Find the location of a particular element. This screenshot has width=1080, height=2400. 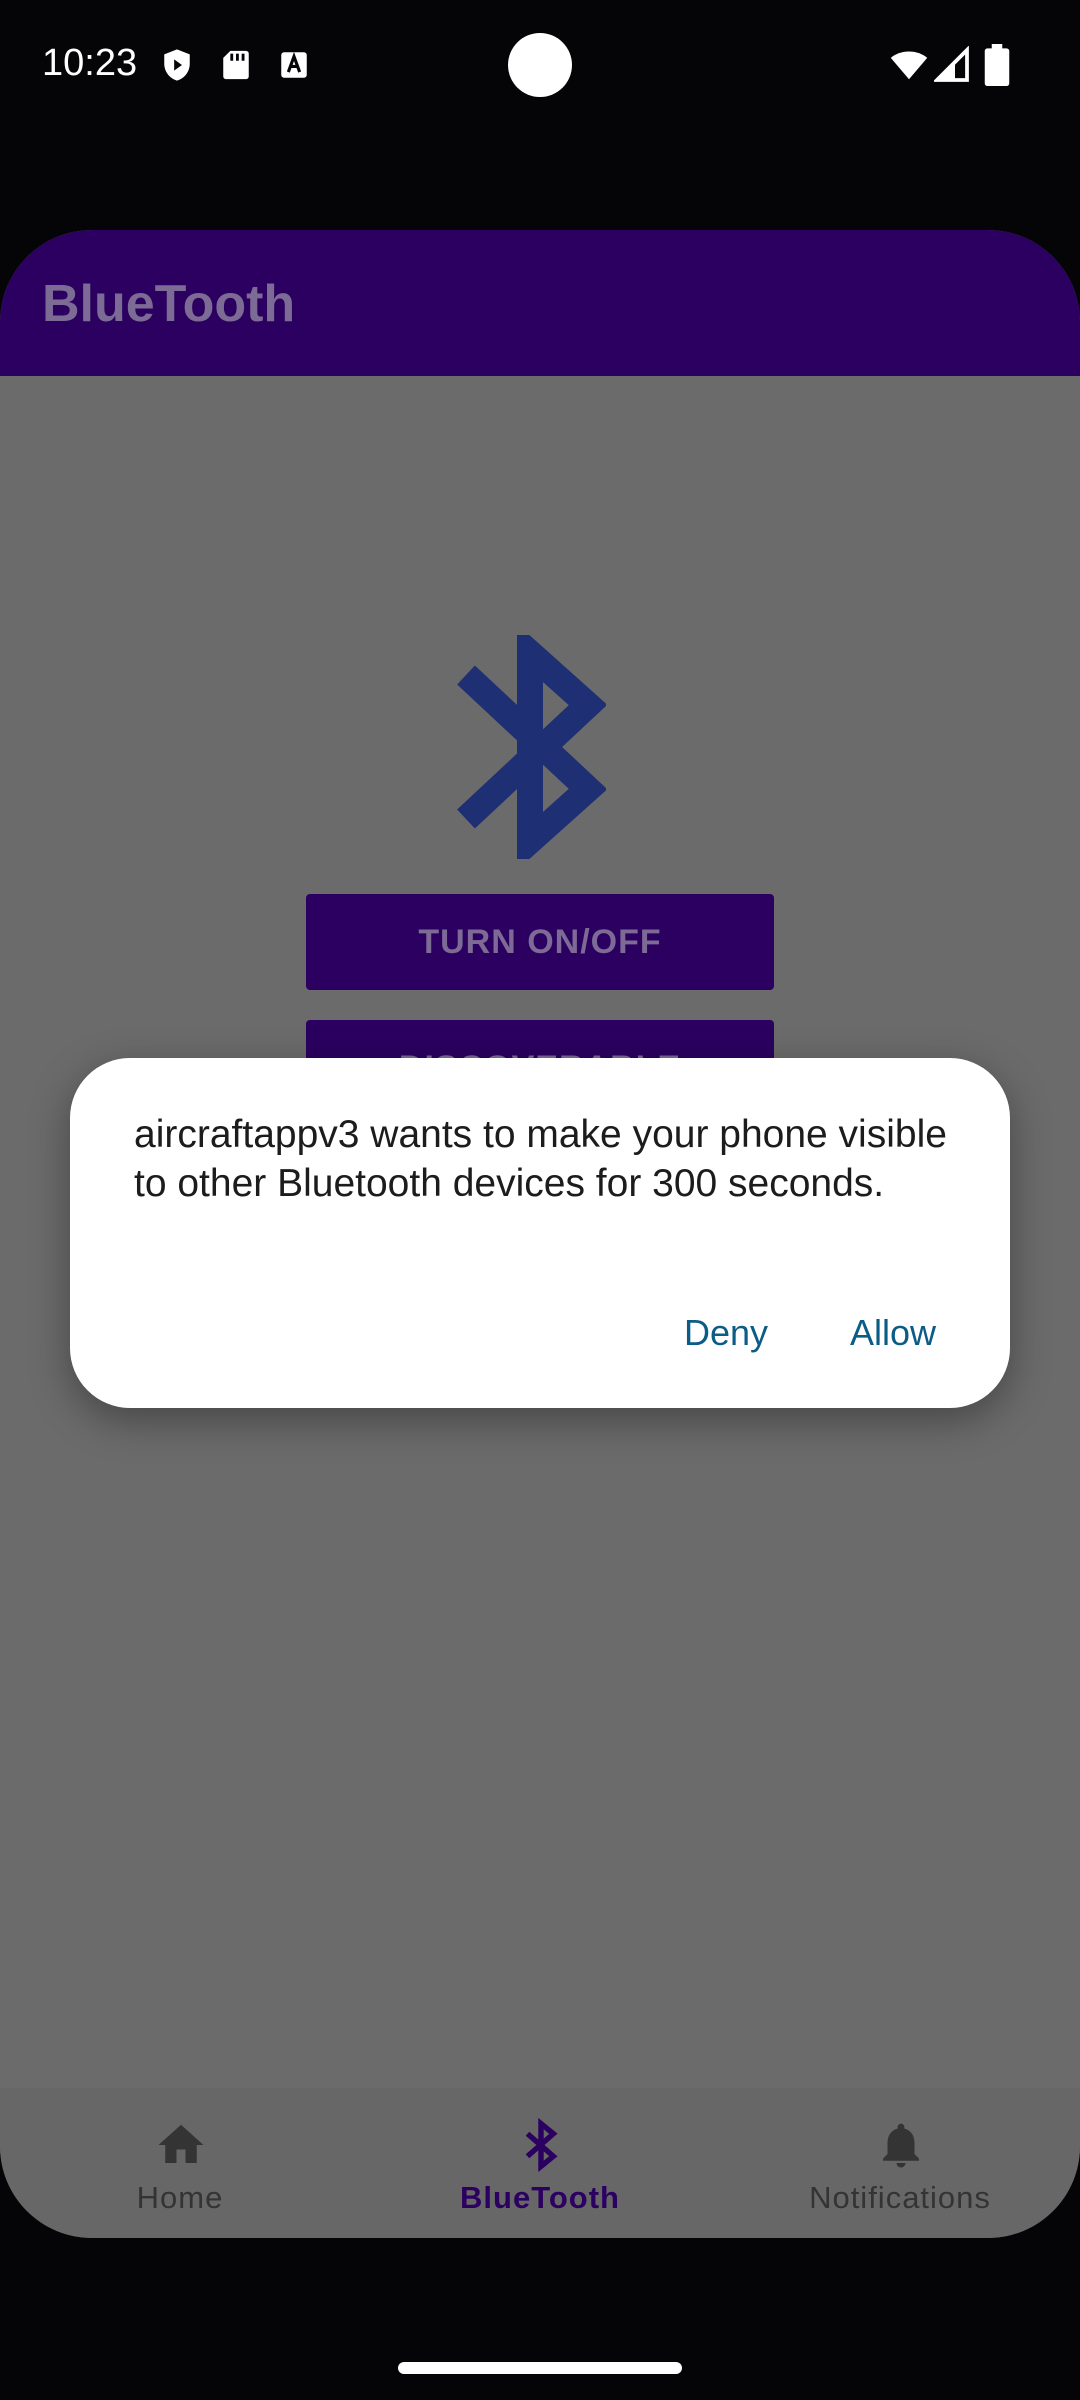

nav-label-home: Home is located at coordinates (180, 2197).